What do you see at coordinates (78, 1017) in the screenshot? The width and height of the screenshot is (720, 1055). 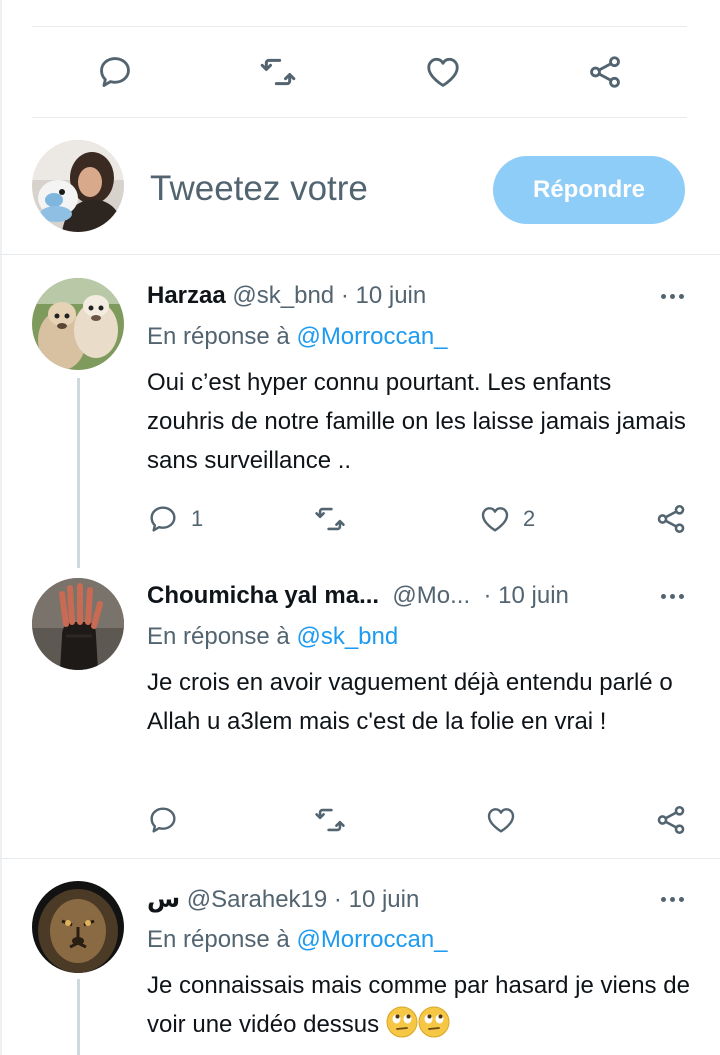 I see `thread-line` at bounding box center [78, 1017].